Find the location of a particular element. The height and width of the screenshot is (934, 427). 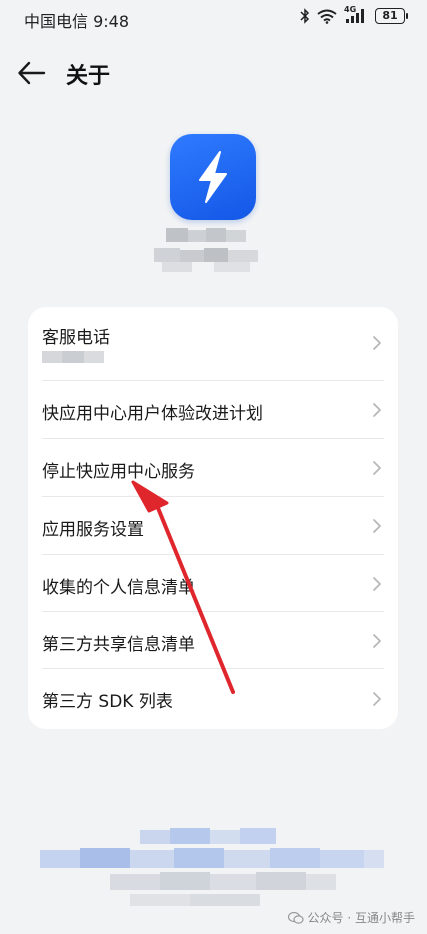

battery-level: 81 is located at coordinates (390, 15).